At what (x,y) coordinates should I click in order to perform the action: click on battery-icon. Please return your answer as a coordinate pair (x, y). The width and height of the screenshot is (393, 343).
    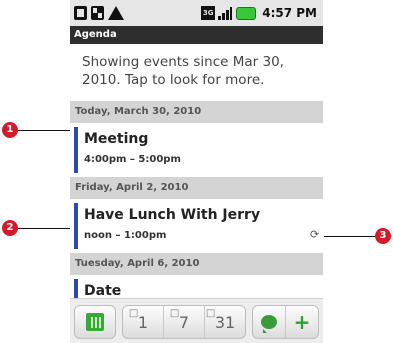
    Looking at the image, I should click on (246, 13).